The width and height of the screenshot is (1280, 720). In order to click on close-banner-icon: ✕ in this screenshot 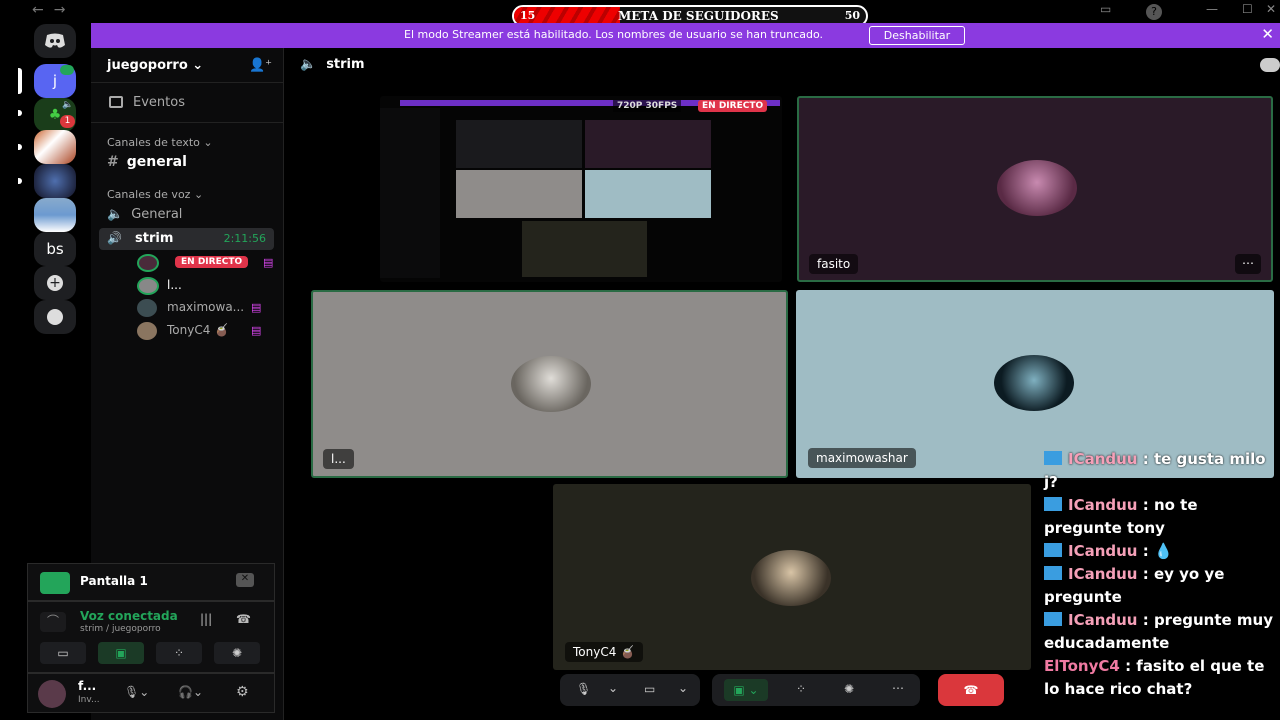, I will do `click(1267, 34)`.